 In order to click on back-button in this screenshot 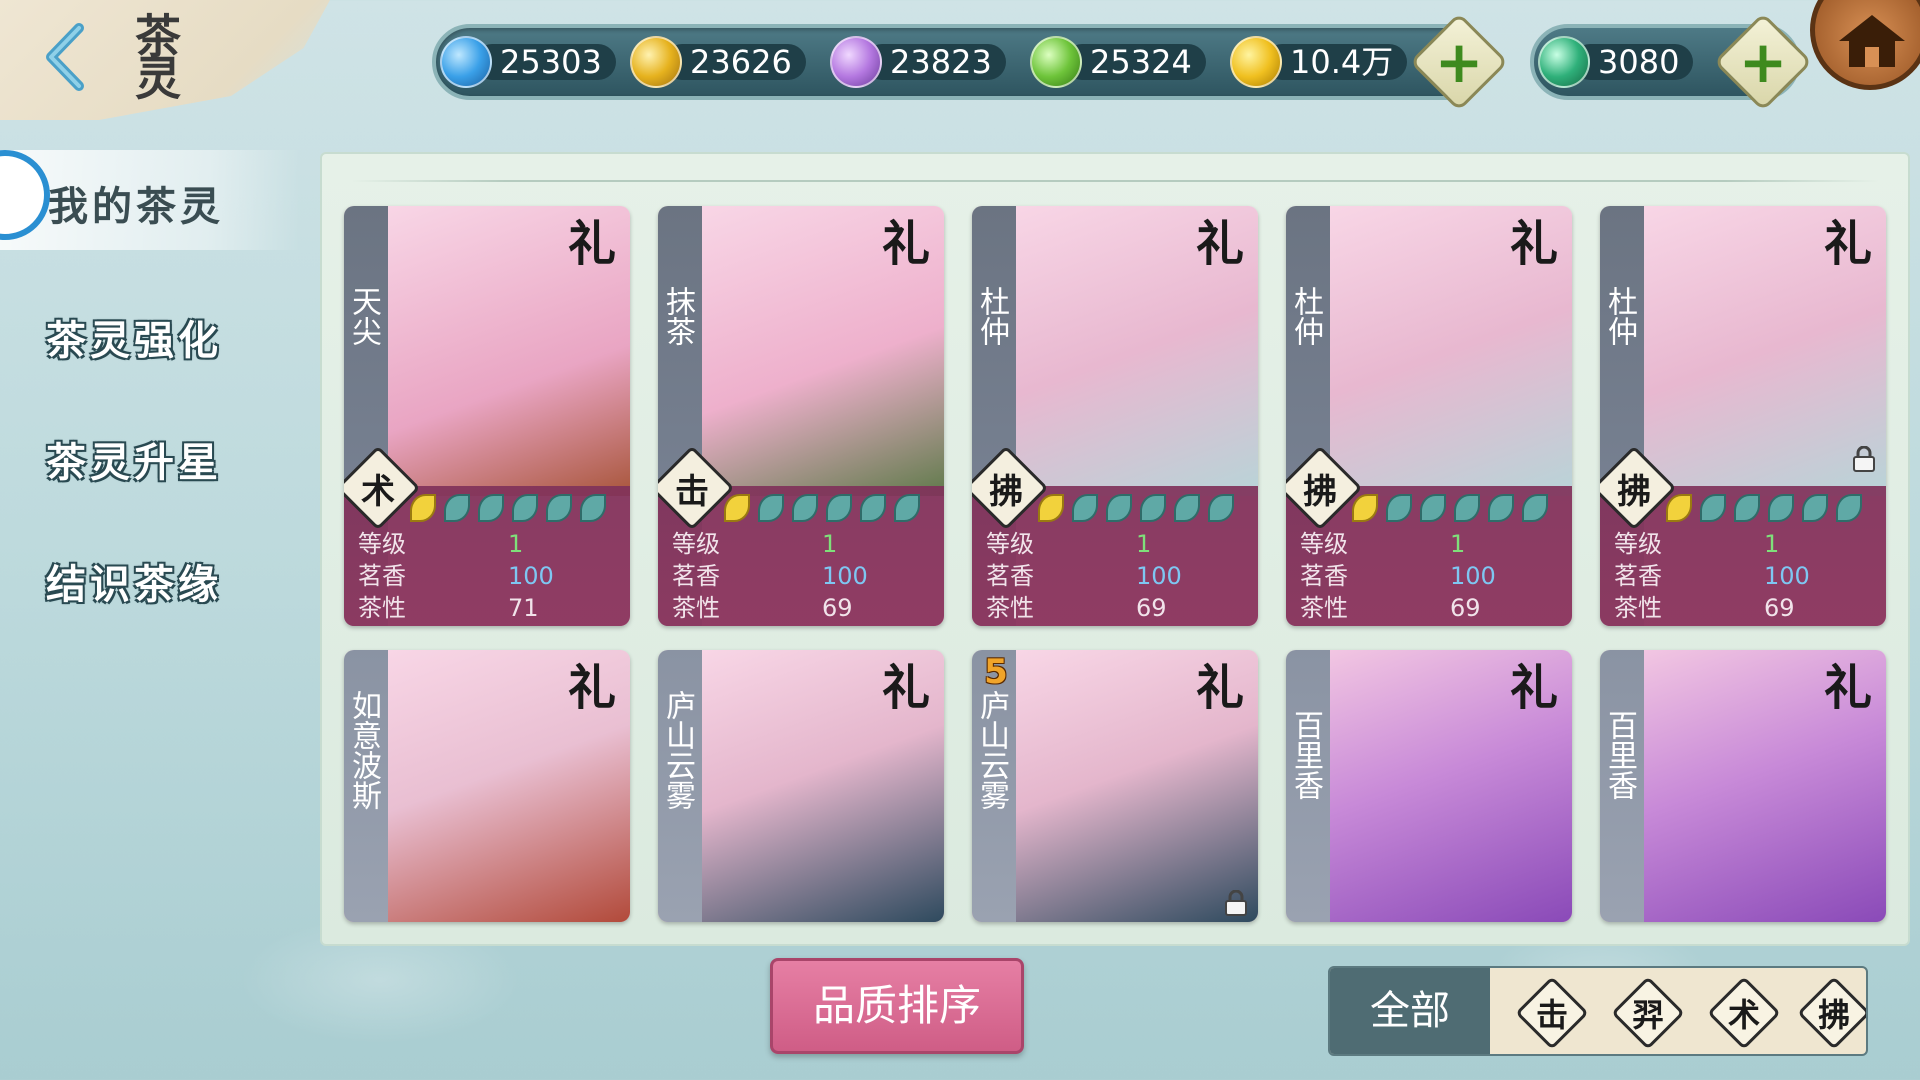, I will do `click(65, 57)`.